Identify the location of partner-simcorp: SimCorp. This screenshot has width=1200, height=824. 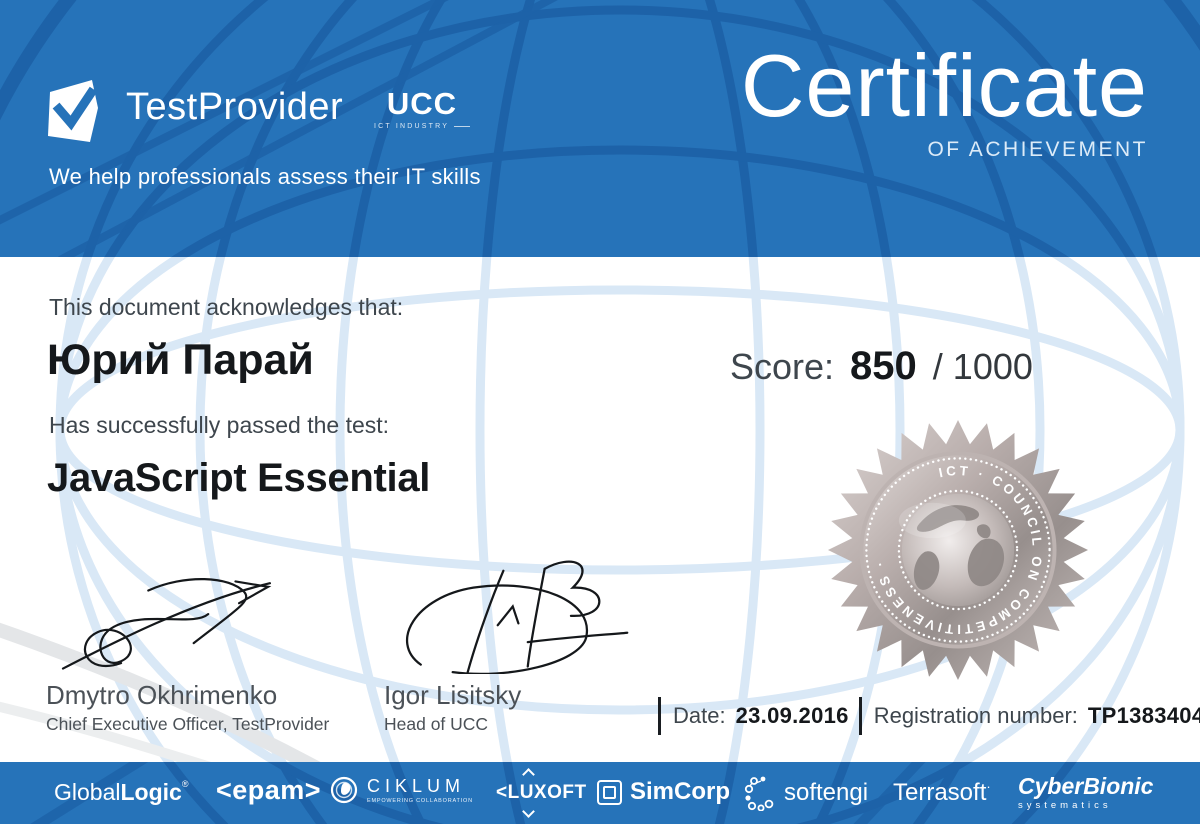
(663, 792).